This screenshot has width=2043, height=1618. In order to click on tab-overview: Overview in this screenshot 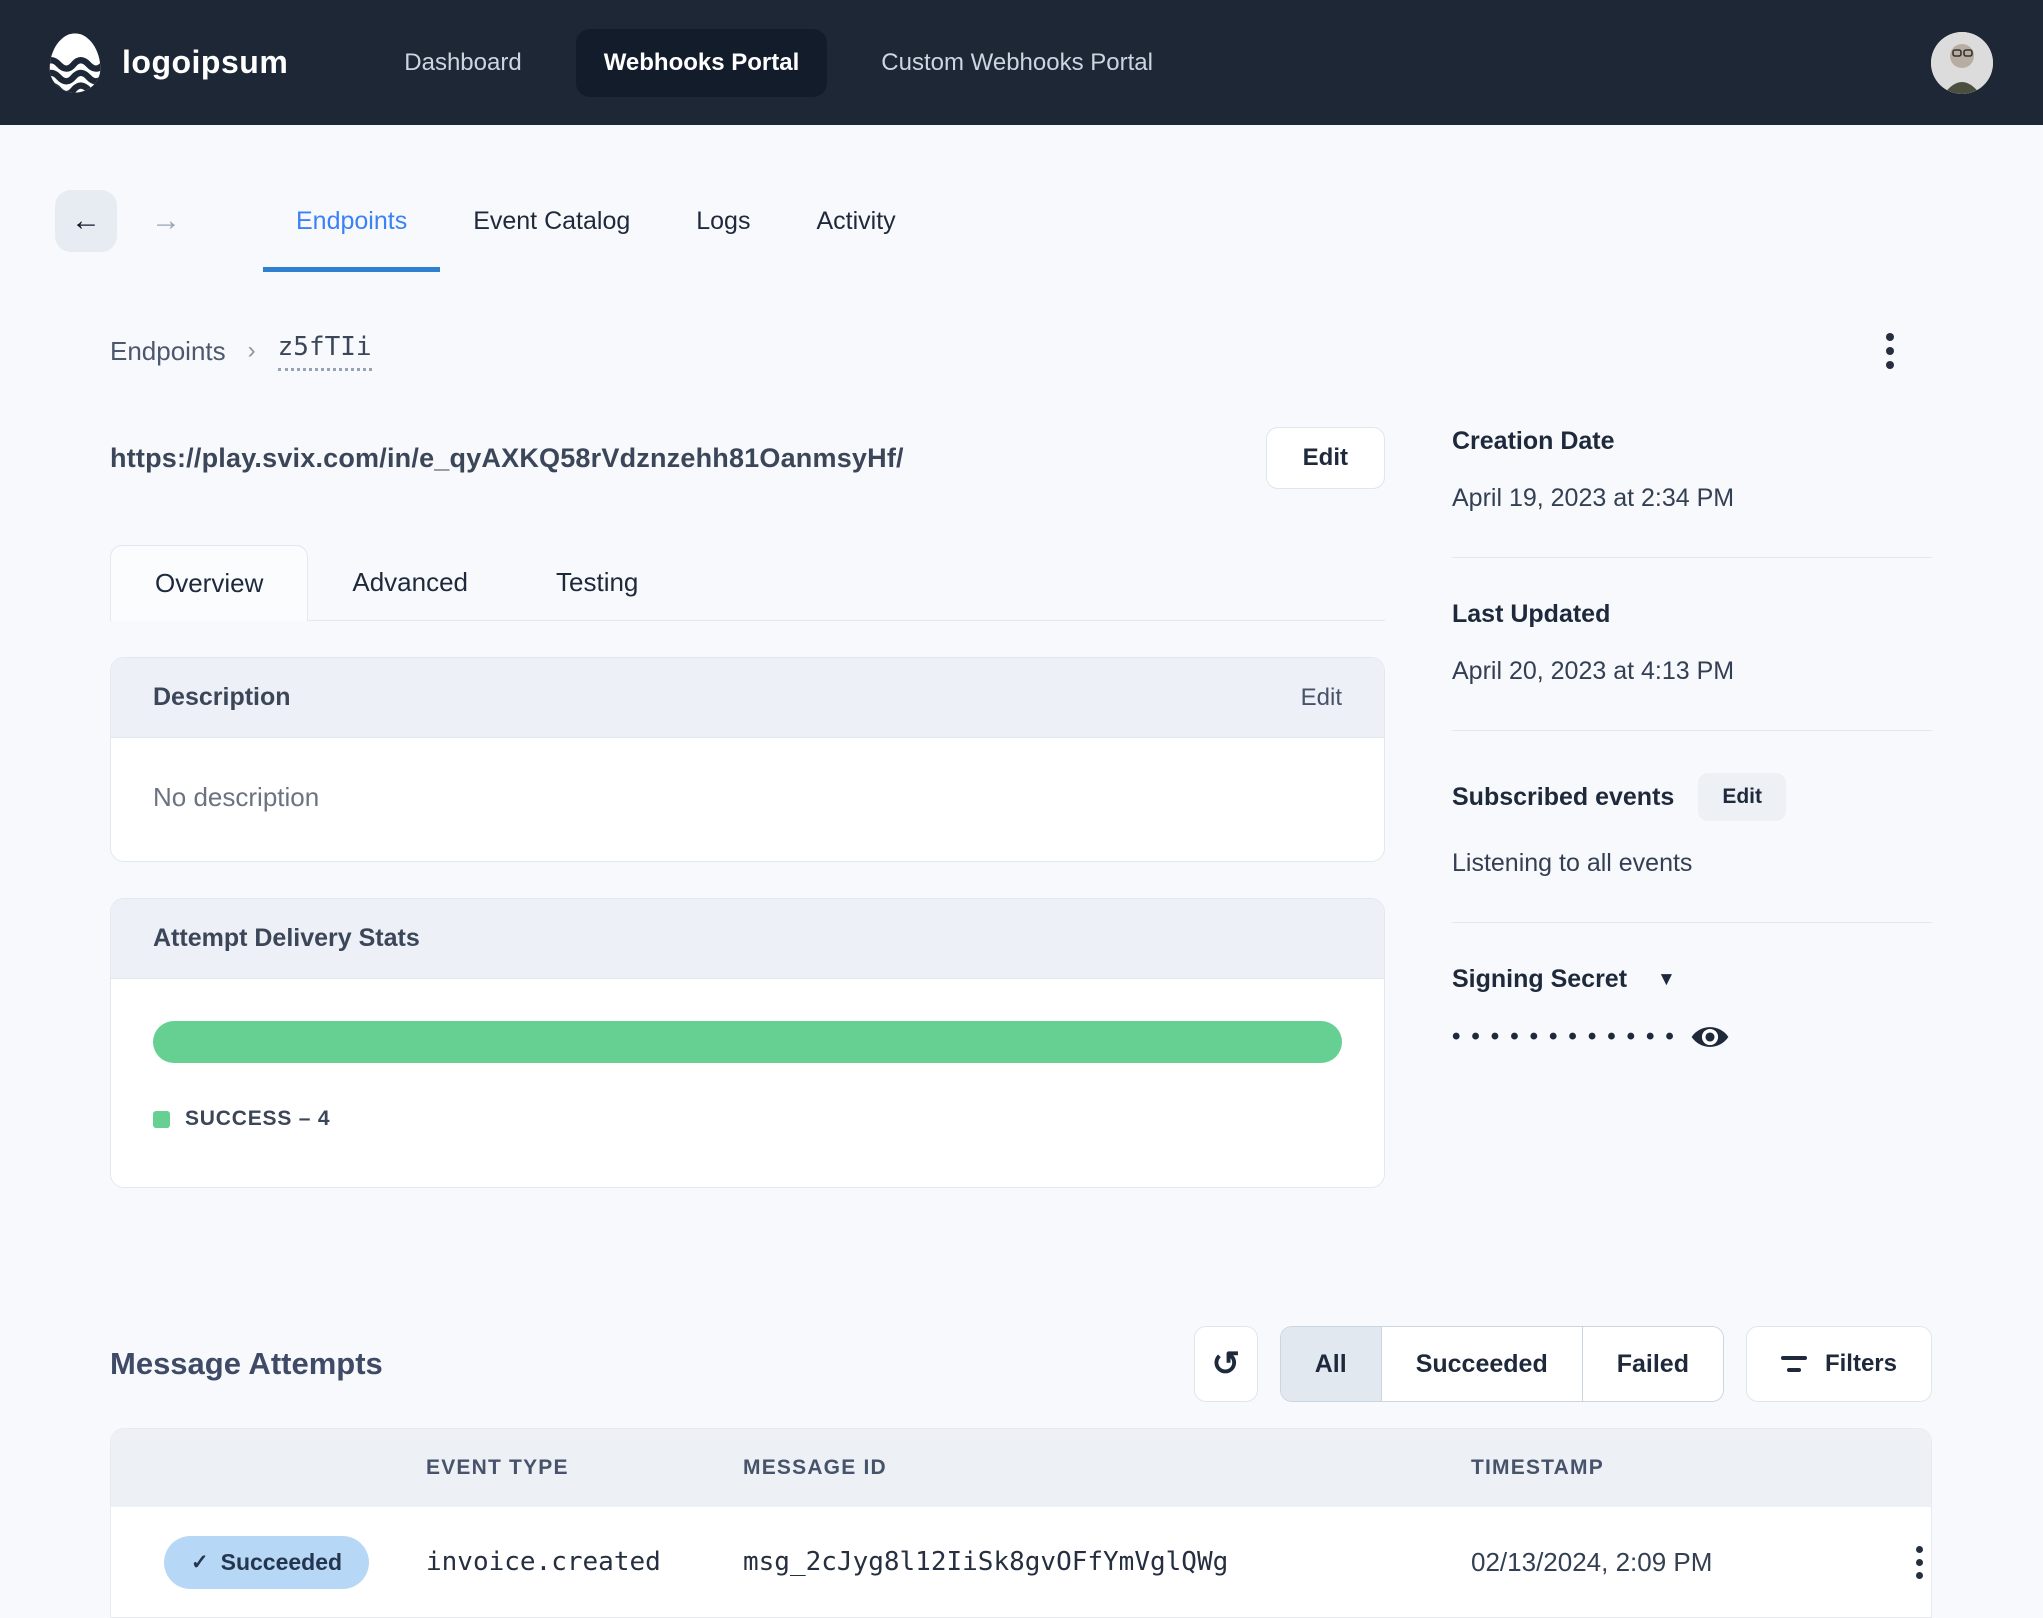, I will do `click(209, 583)`.